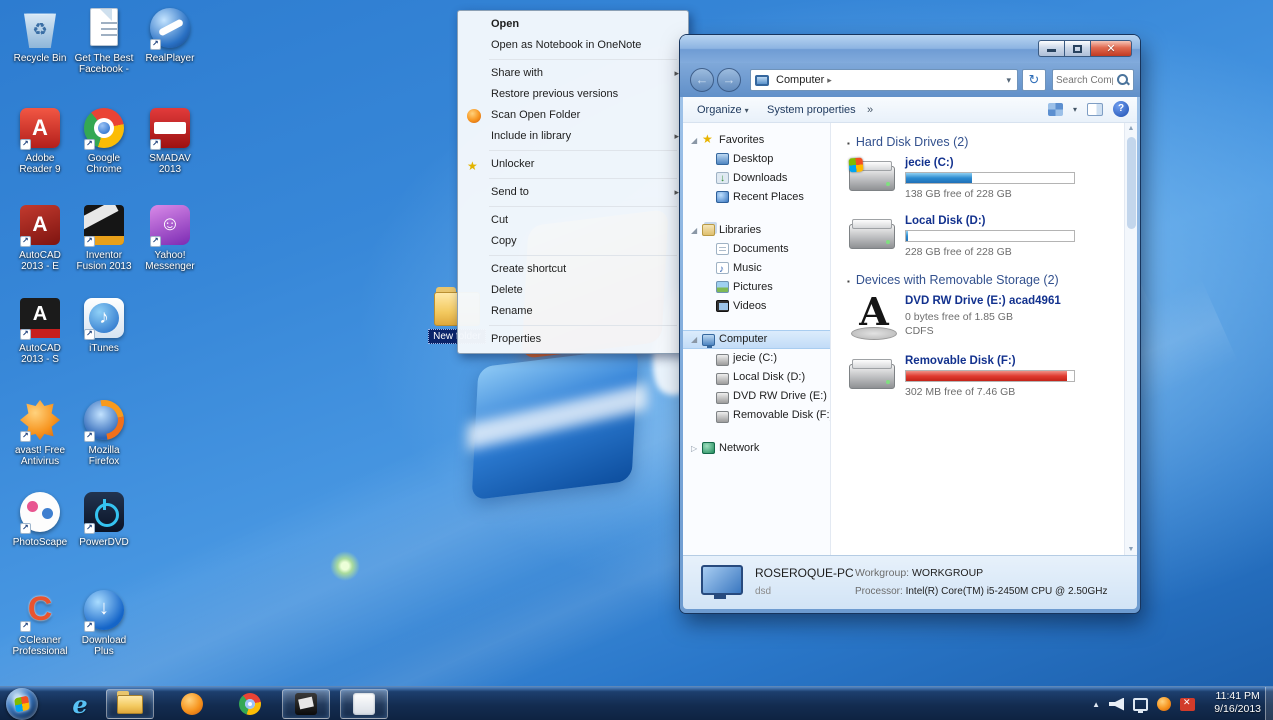 Image resolution: width=1273 pixels, height=720 pixels. Describe the element at coordinates (104, 623) in the screenshot. I see `desktop-icon-download-plus: Download Plus` at that location.